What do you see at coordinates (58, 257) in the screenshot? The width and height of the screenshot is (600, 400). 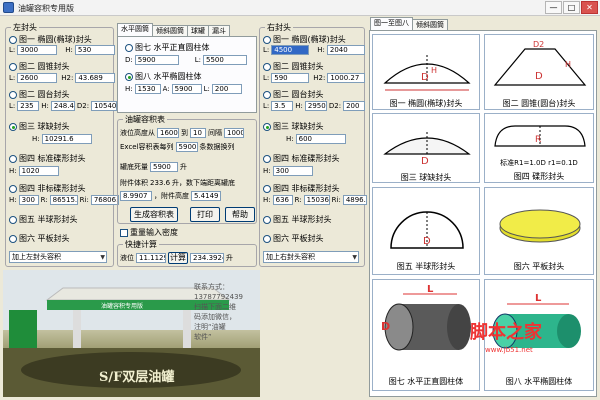 I see `left-head-combo: 加上左封头容积` at bounding box center [58, 257].